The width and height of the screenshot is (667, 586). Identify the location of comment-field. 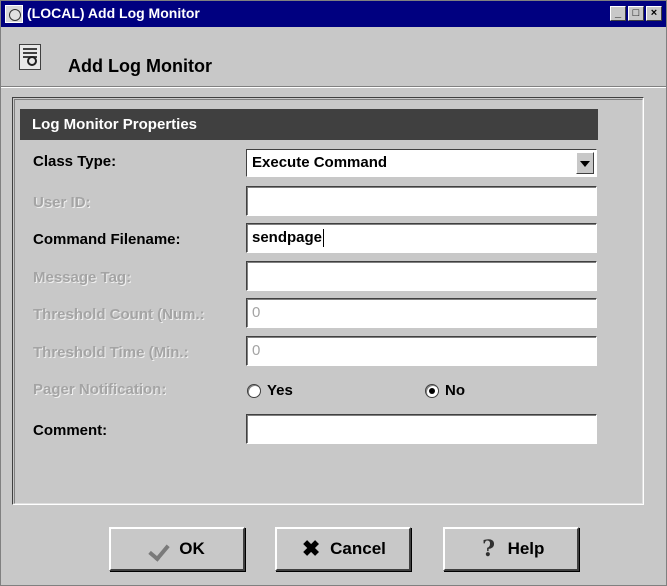
(421, 429).